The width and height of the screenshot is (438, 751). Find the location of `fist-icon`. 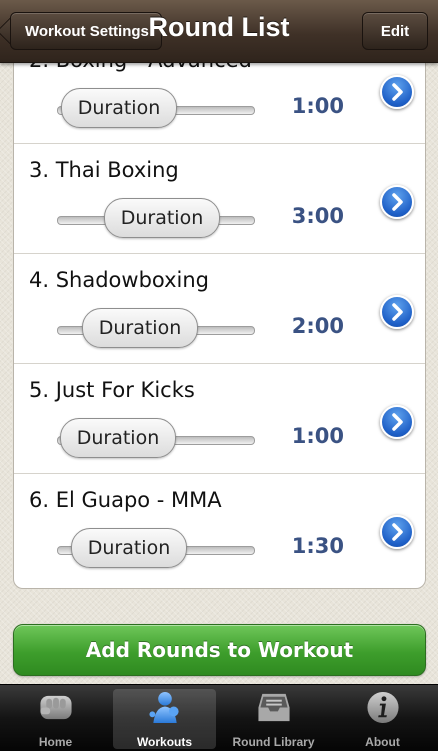

fist-icon is located at coordinates (55, 707).